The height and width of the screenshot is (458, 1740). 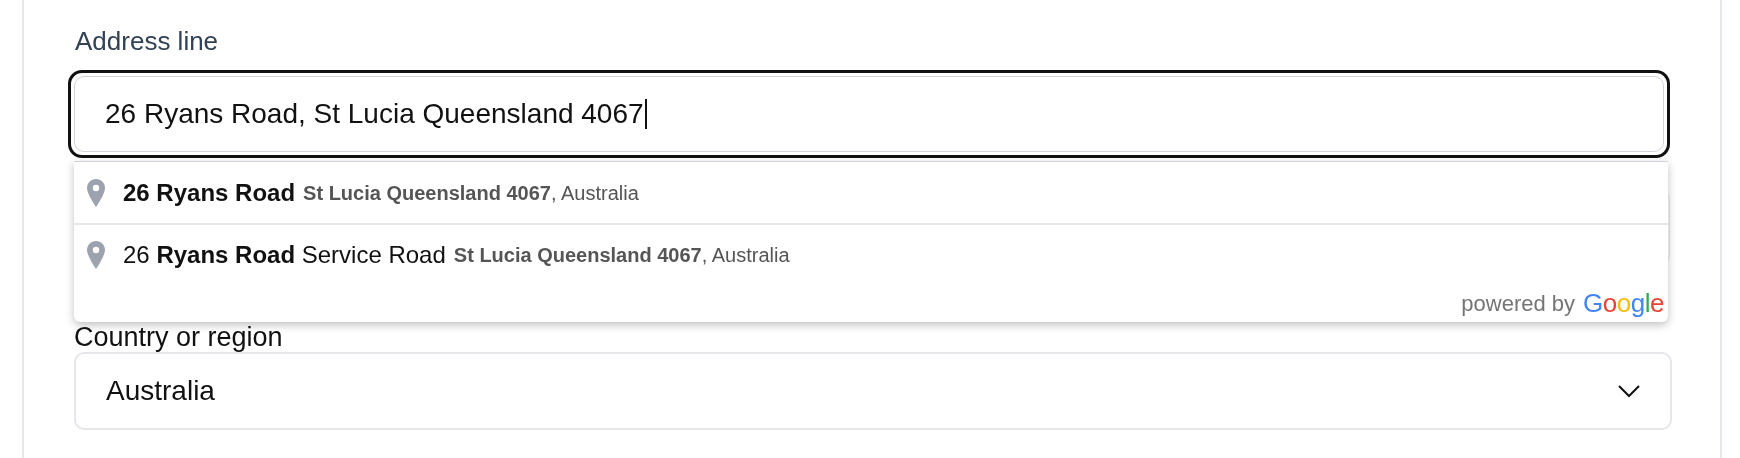 I want to click on brand-logo: Google, so click(x=1623, y=303).